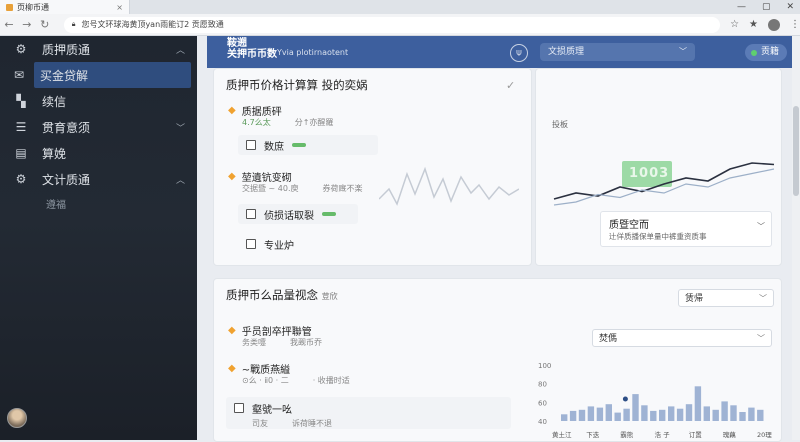 This screenshot has width=800, height=442. I want to click on check-icon: ✓, so click(511, 85).